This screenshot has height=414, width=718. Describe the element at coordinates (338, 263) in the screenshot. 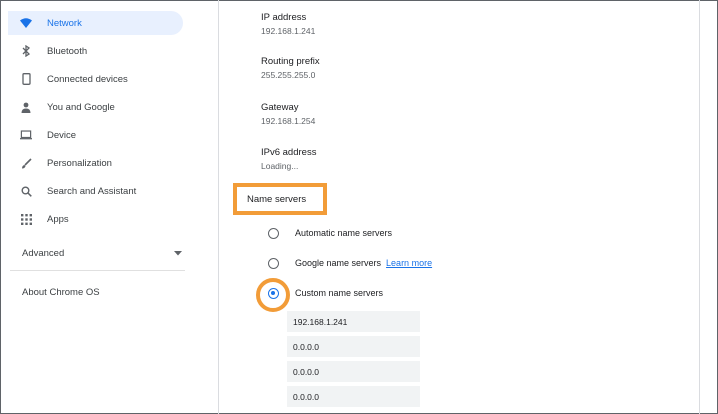

I see `radio-label: Google name servers` at that location.